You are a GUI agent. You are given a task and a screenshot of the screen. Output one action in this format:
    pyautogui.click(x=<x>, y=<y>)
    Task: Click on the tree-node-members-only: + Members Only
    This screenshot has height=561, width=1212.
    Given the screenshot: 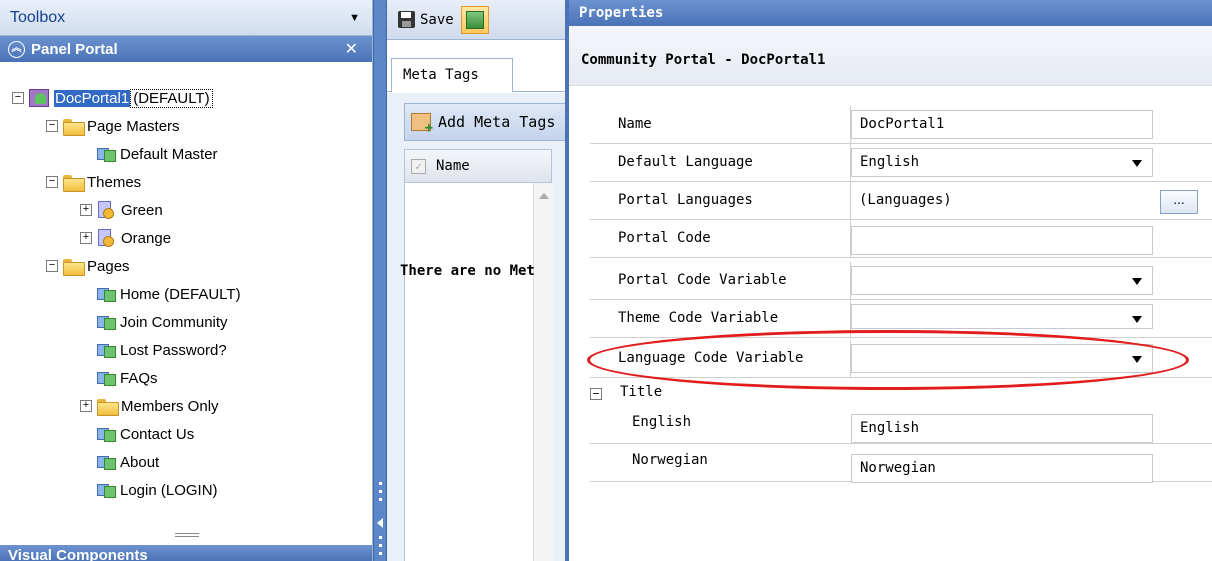 What is the action you would take?
    pyautogui.click(x=149, y=406)
    